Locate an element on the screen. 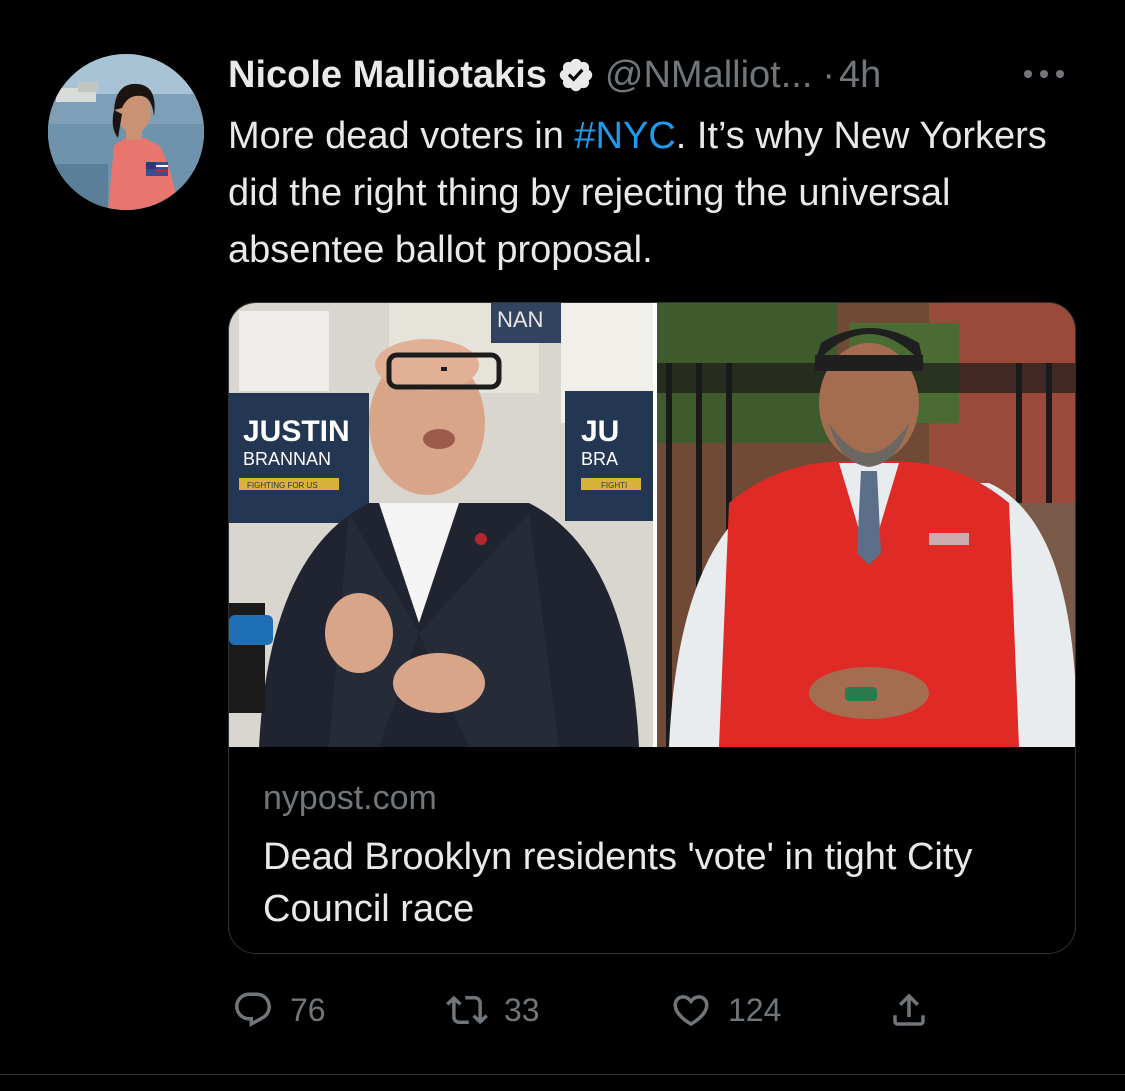 This screenshot has height=1091, width=1125. retweet-button: 33 is located at coordinates (493, 1010).